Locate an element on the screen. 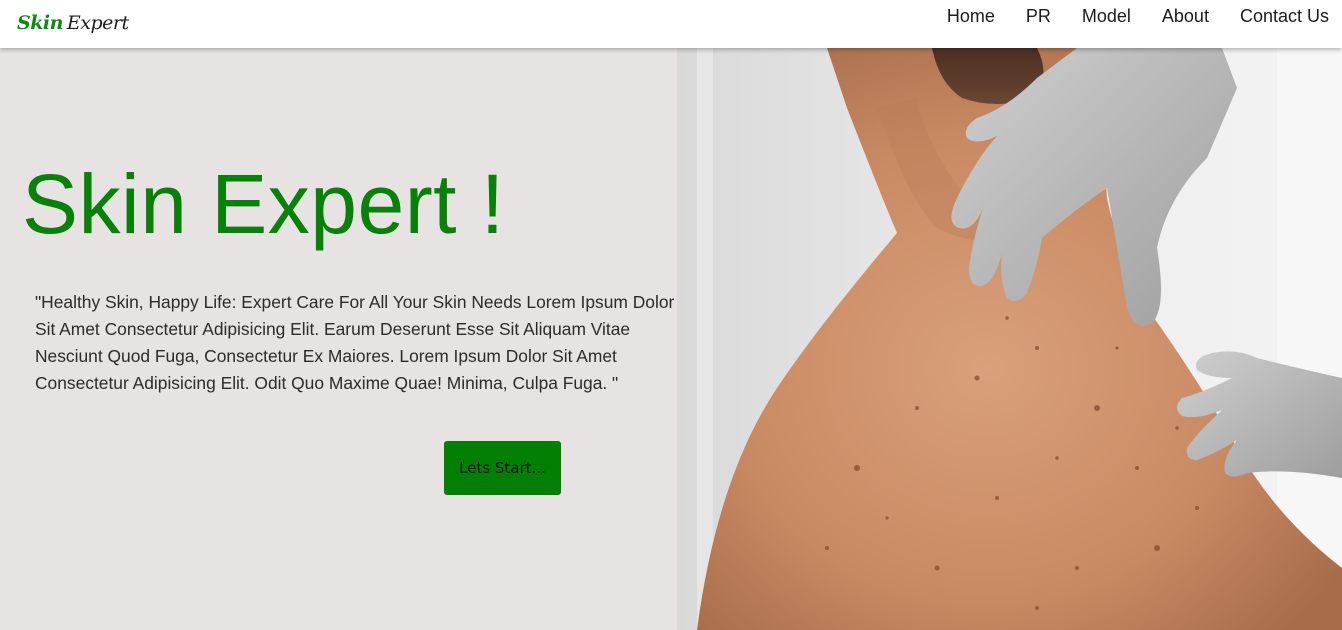 This screenshot has height=630, width=1342. nav-link-about: About is located at coordinates (1185, 16).